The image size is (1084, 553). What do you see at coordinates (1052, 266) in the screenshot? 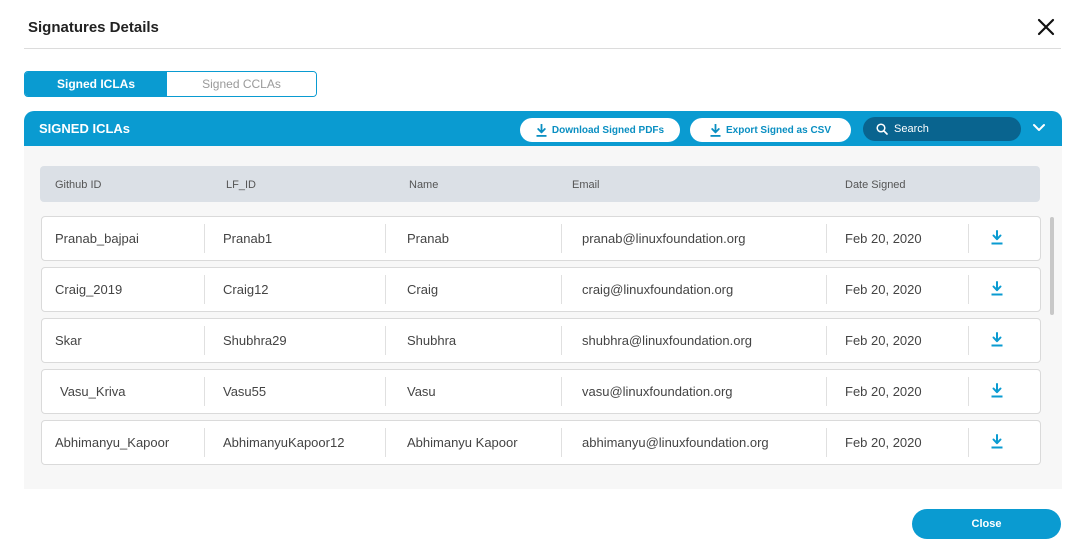
I see `table-scrollbar` at bounding box center [1052, 266].